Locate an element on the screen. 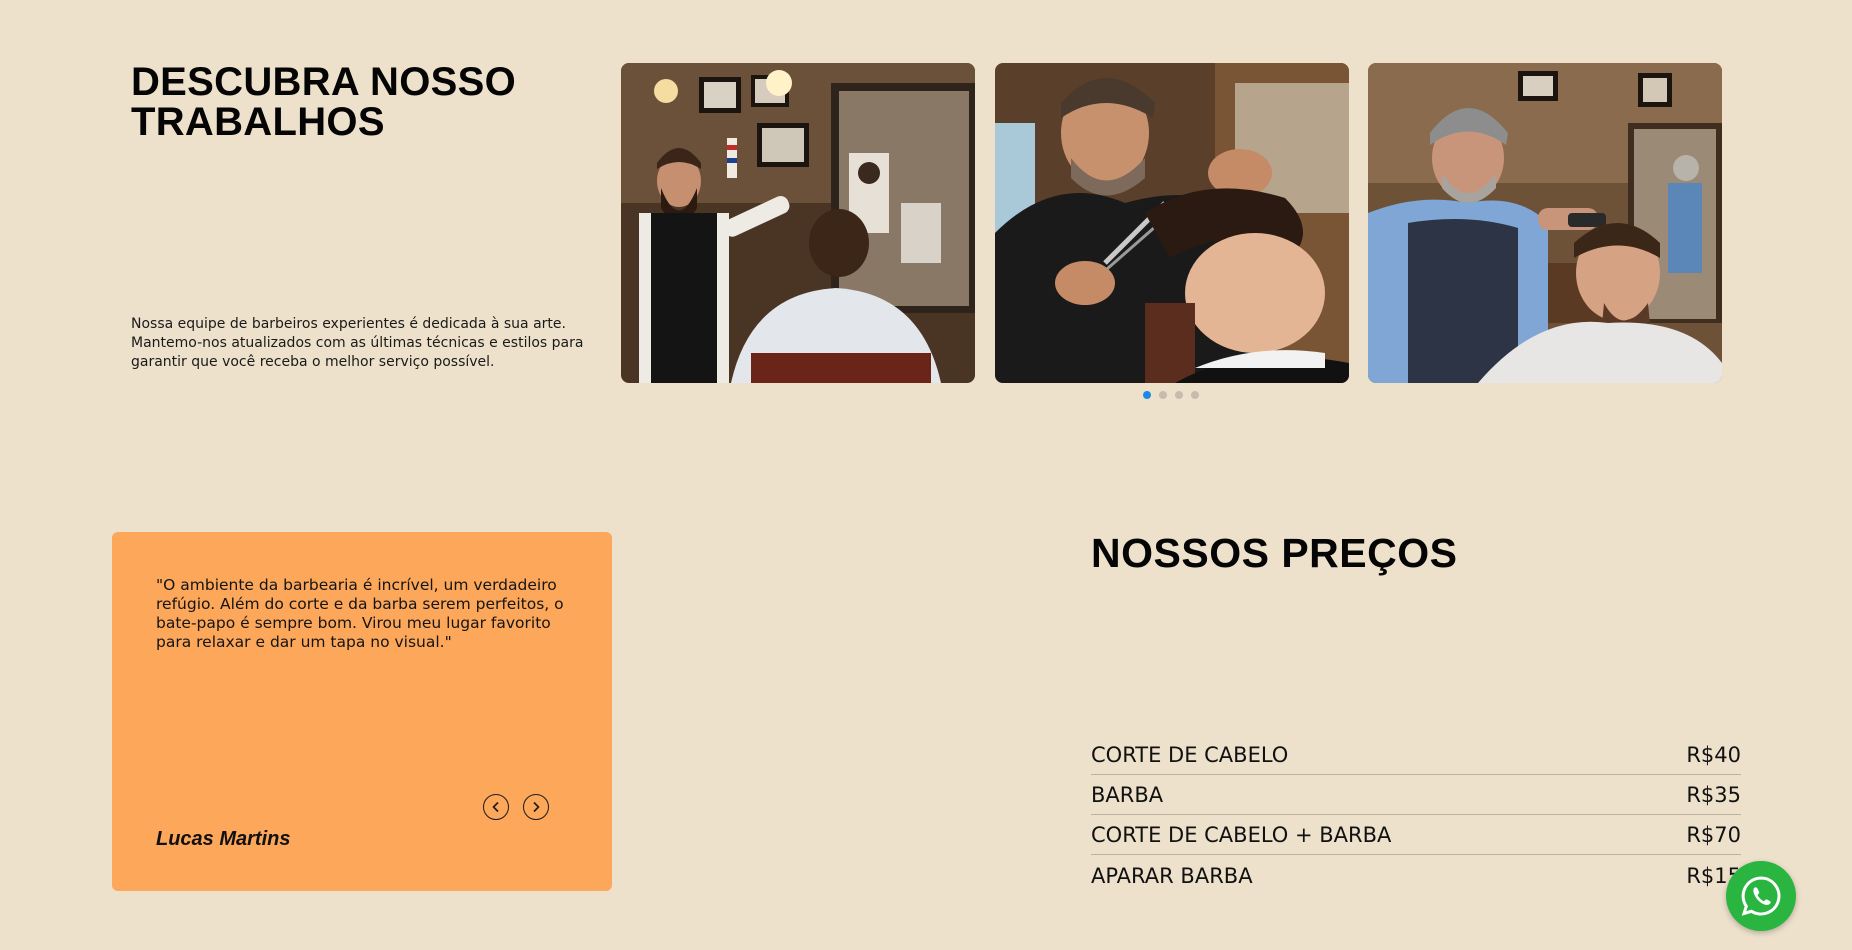 The image size is (1852, 950). testimonial-next-button is located at coordinates (536, 807).